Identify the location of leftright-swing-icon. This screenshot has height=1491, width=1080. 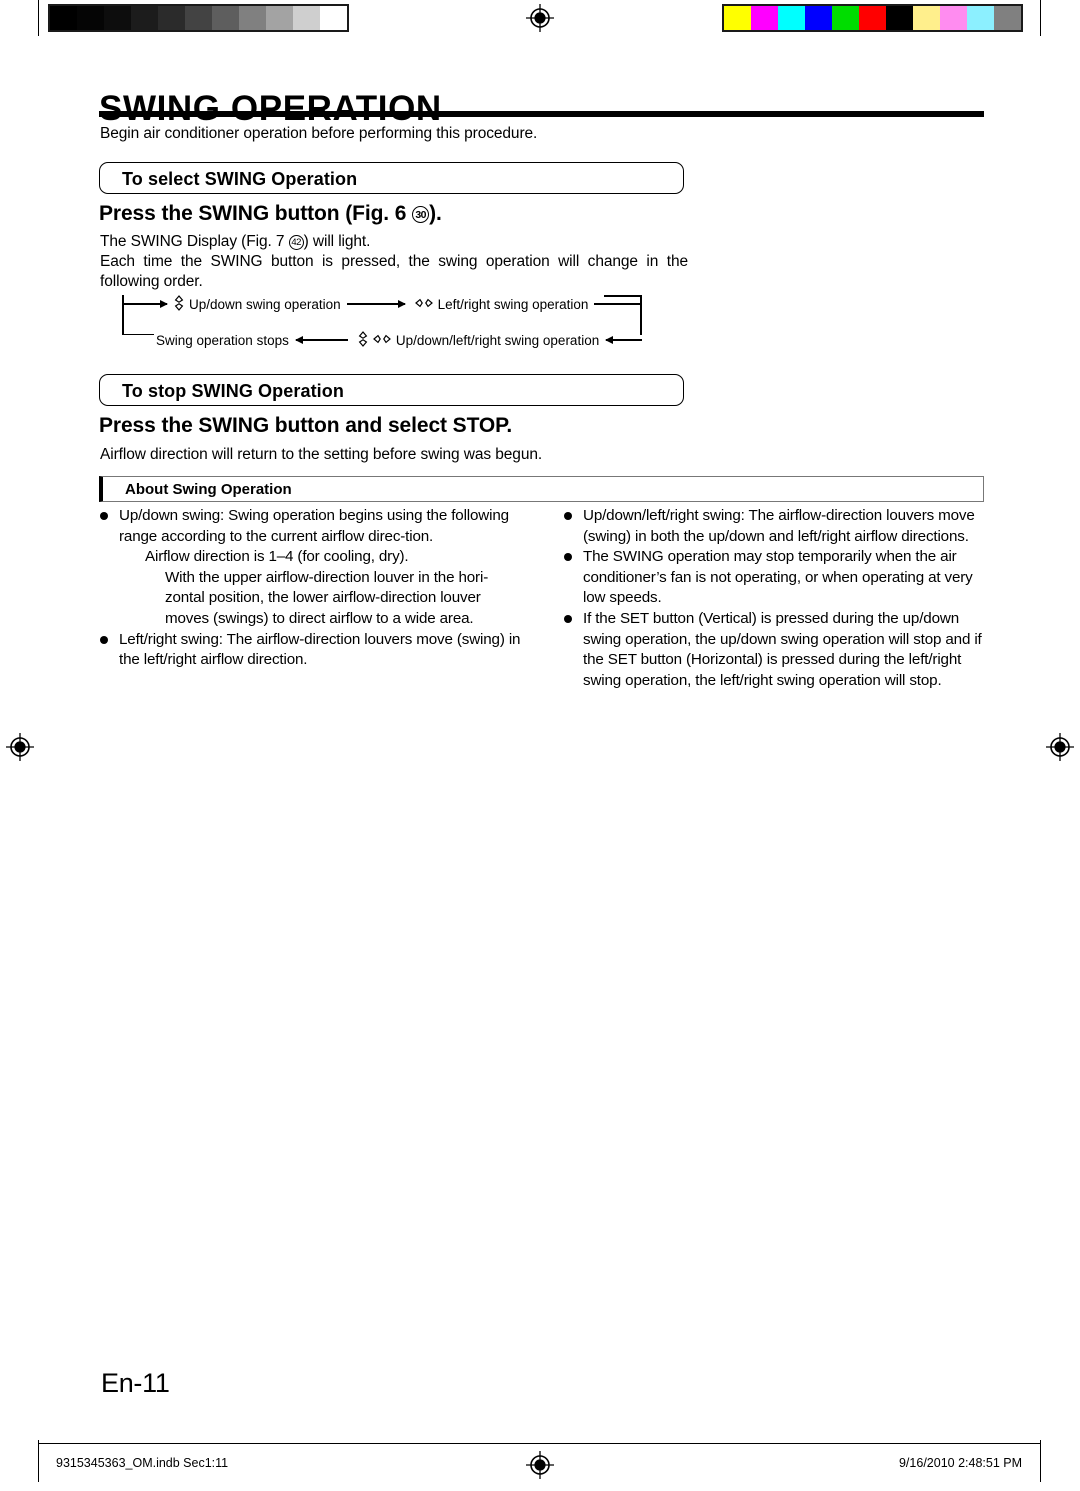
(423, 304).